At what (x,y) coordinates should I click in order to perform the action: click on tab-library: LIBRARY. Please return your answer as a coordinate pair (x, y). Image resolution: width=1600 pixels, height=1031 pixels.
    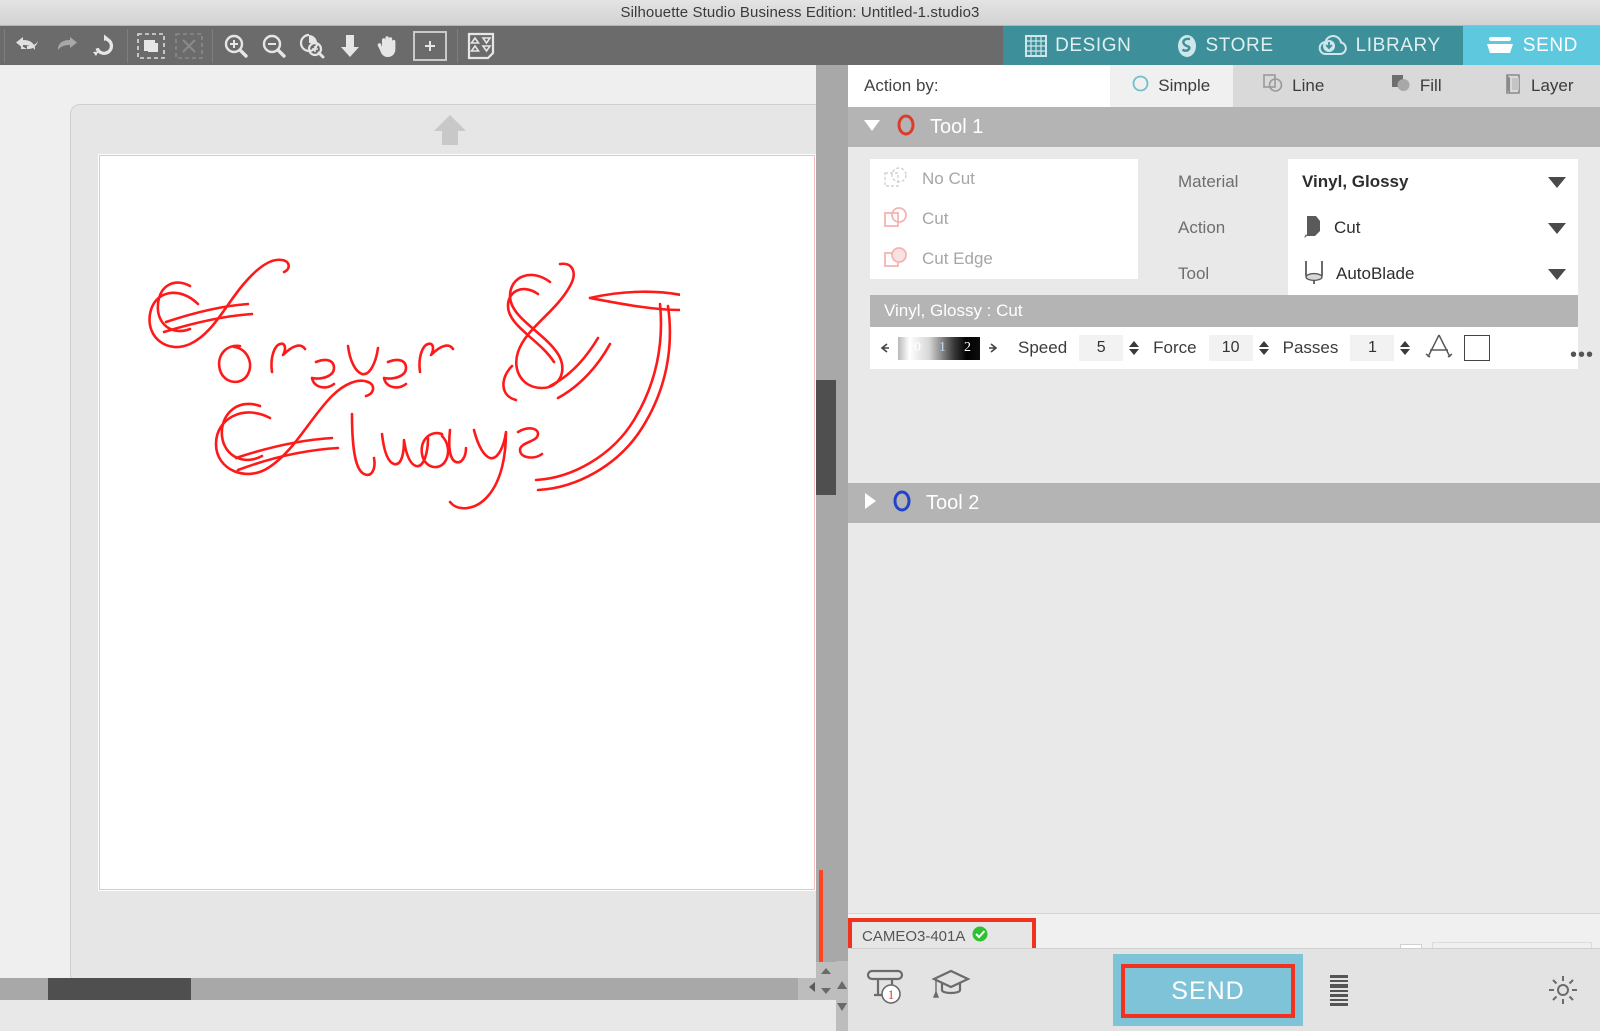
    Looking at the image, I should click on (1379, 45).